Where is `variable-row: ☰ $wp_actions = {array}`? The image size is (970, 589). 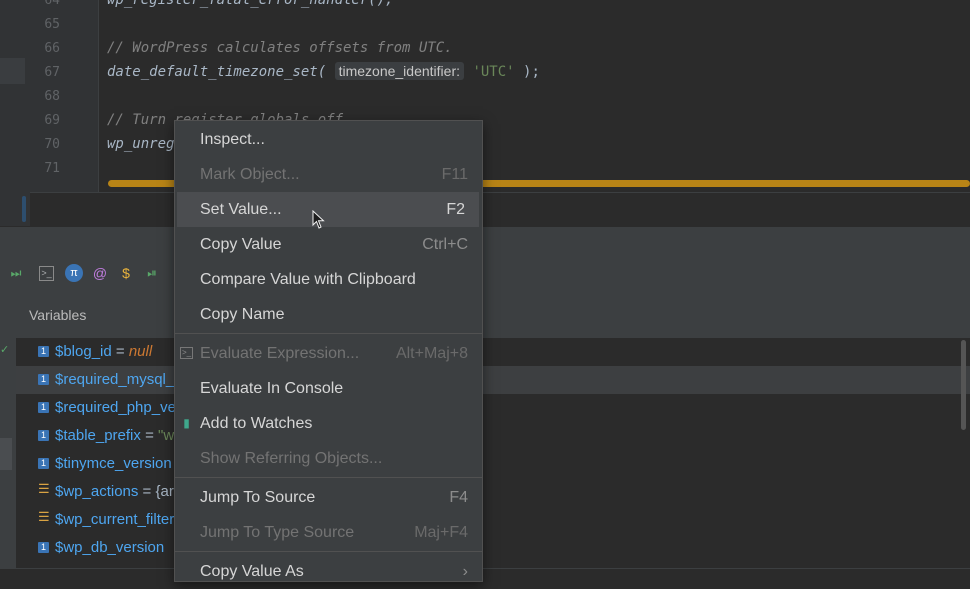
variable-row: ☰ $wp_actions = {array} is located at coordinates (493, 492).